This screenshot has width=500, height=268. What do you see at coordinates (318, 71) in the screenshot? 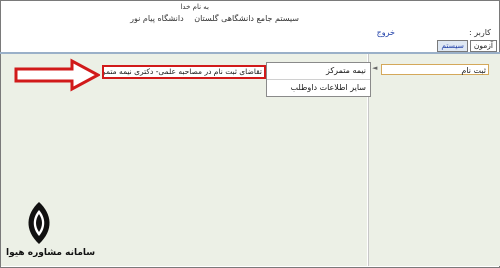
I see `menu-item-semi-centralized: نیمه متمرکز` at bounding box center [318, 71].